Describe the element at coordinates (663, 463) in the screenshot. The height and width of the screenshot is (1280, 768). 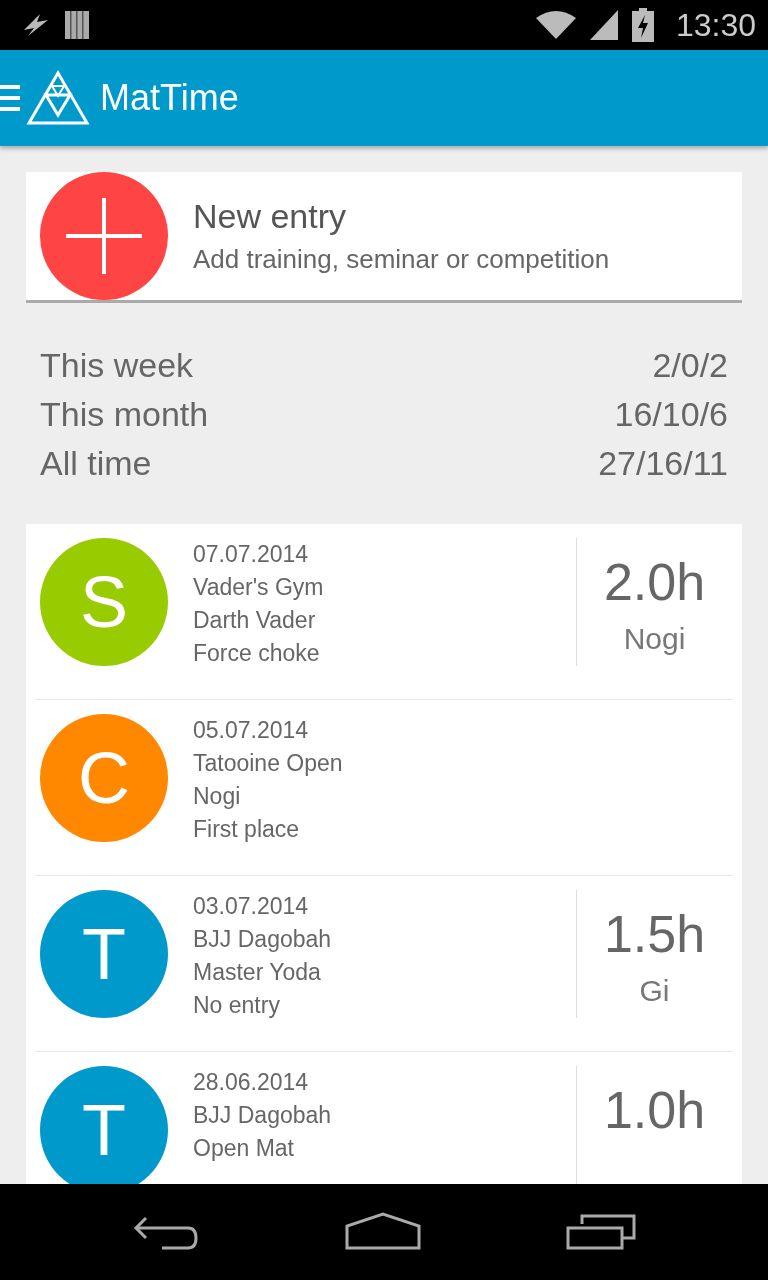
I see `stat-value: 27/16/11` at that location.